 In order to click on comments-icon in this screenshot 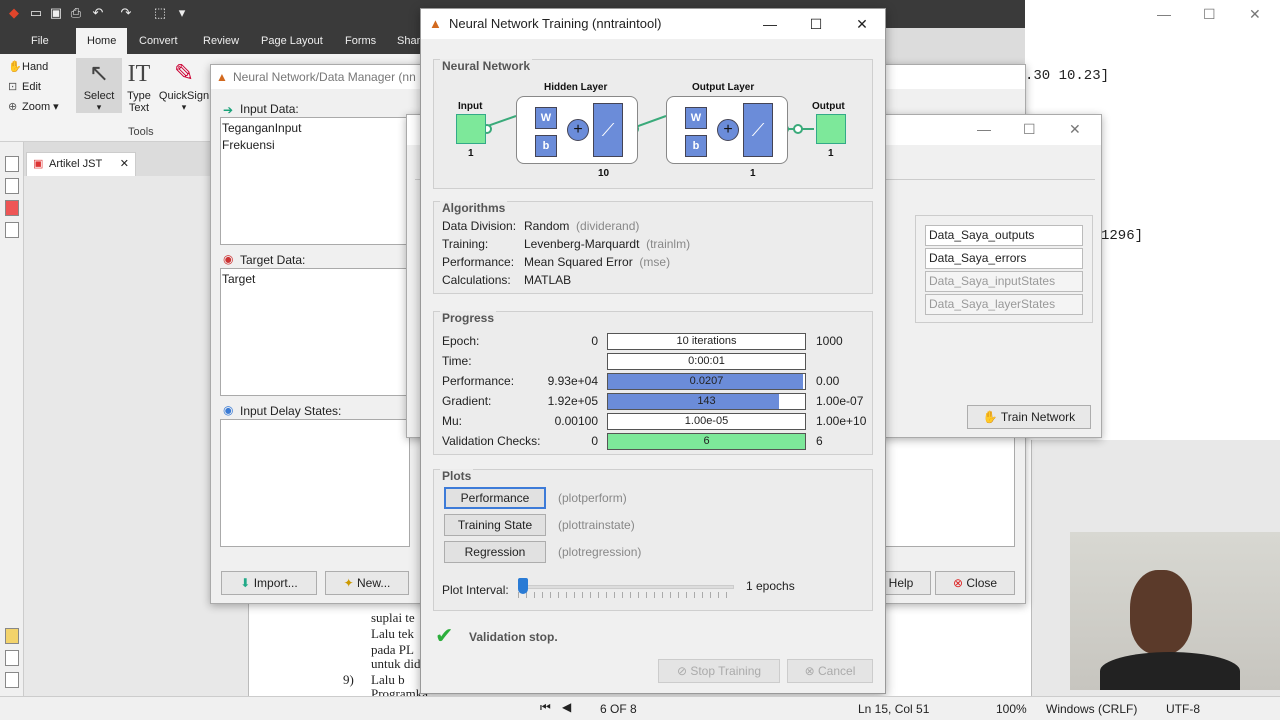, I will do `click(12, 636)`.